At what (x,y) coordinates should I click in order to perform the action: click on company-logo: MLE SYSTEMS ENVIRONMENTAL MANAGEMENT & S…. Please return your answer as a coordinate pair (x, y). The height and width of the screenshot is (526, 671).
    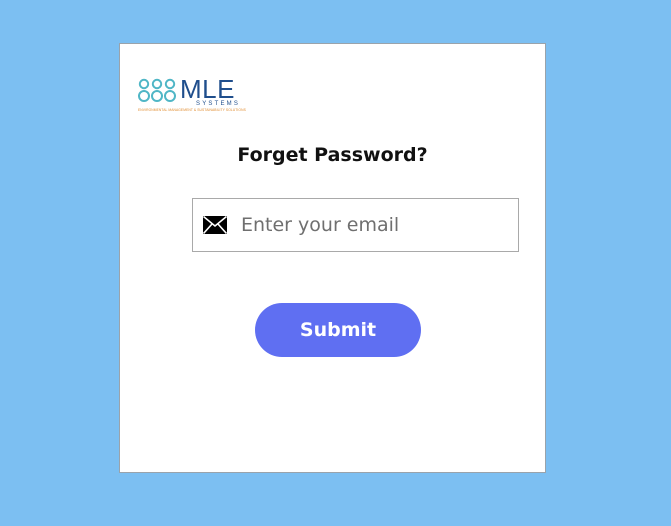
    Looking at the image, I should click on (192, 93).